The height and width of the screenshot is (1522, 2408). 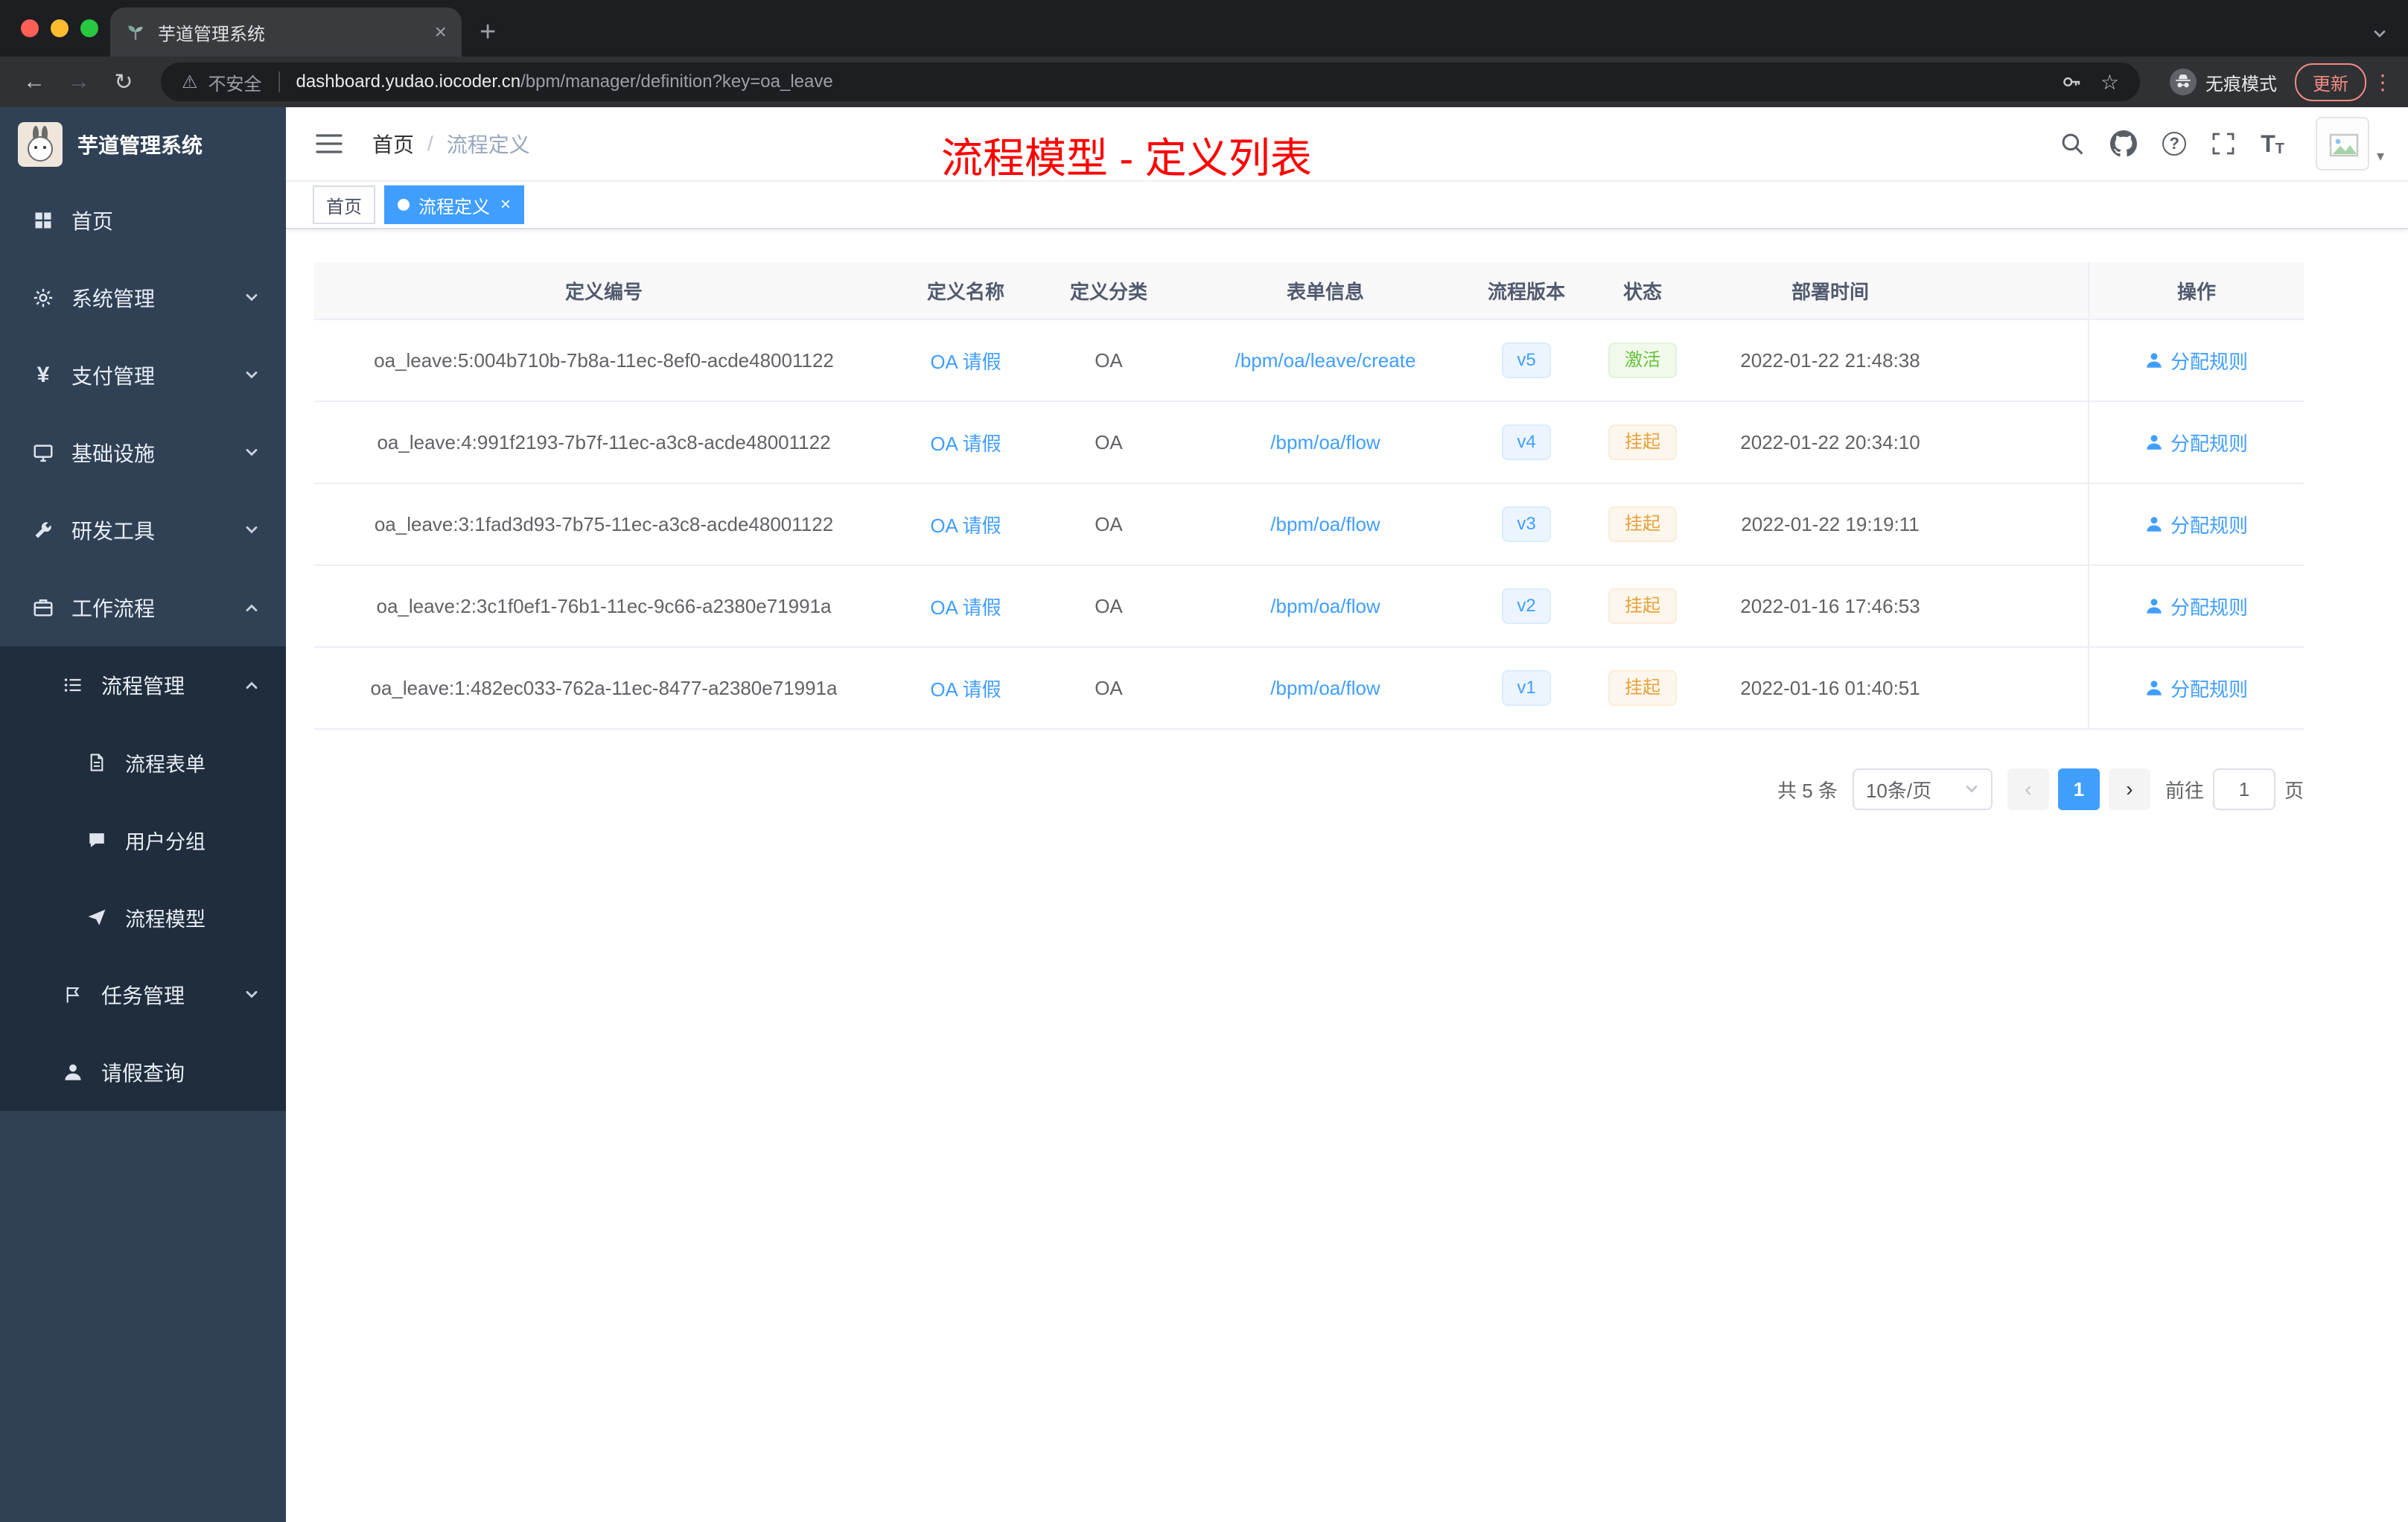 I want to click on form-link: /bpm/oa/leave/create, so click(x=1325, y=360).